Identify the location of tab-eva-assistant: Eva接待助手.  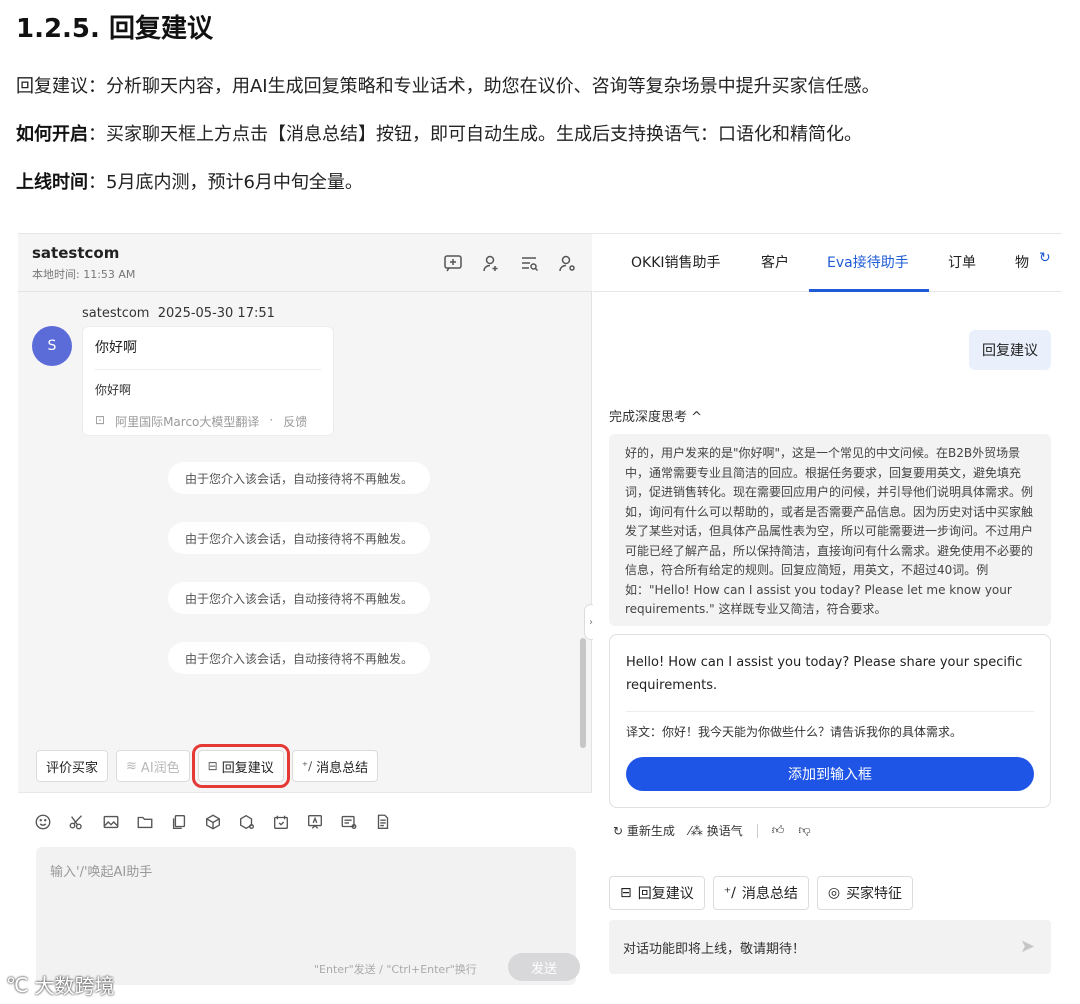
(868, 262).